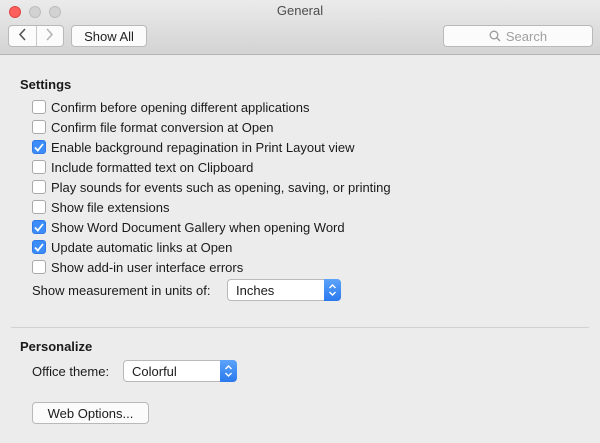  What do you see at coordinates (284, 290) in the screenshot?
I see `units-popup: Inches` at bounding box center [284, 290].